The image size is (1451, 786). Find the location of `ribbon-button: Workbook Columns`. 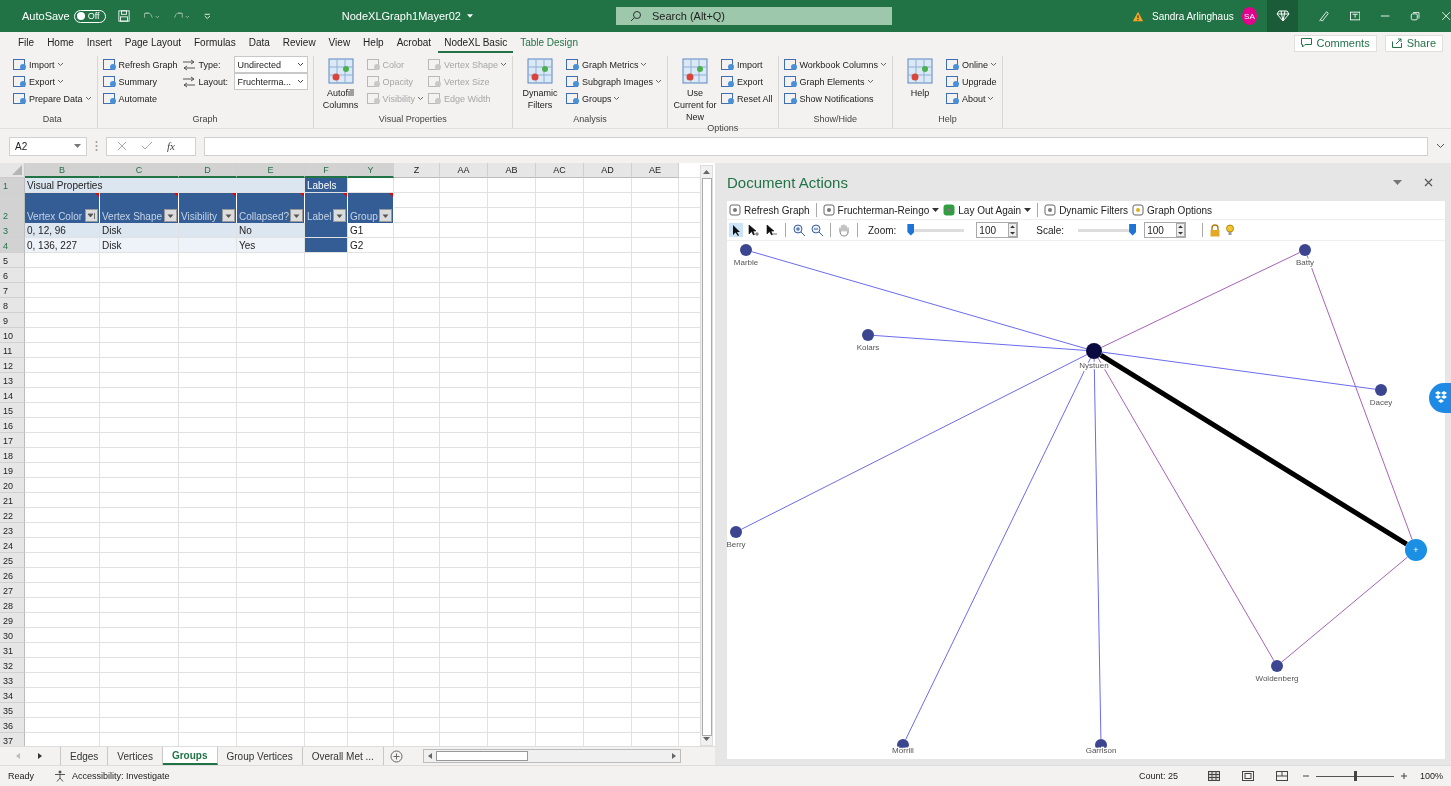

ribbon-button: Workbook Columns is located at coordinates (835, 64).